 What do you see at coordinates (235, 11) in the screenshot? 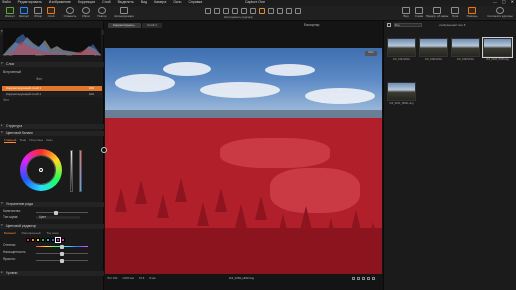
I see `rotate-tool-icon` at bounding box center [235, 11].